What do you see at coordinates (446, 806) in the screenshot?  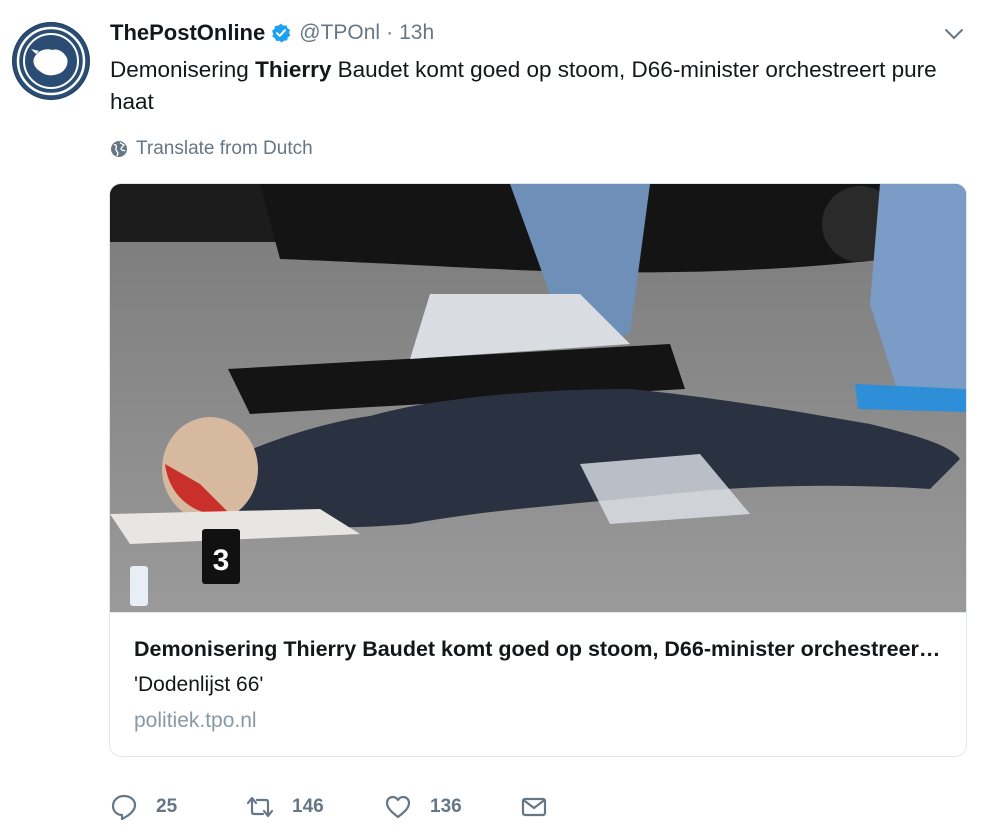 I see `like-count: 136` at bounding box center [446, 806].